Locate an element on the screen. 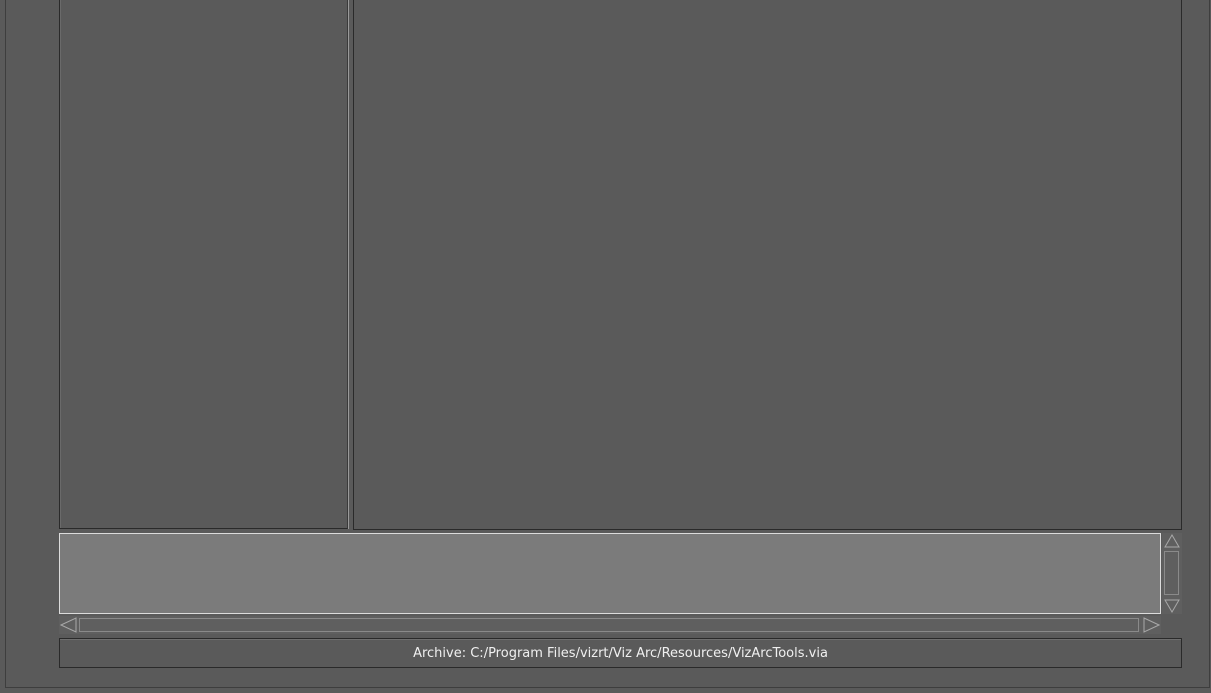  vertical-scroll-thumb is located at coordinates (1171, 573).